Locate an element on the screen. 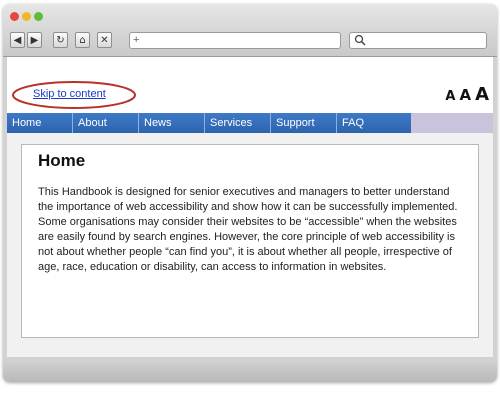 The image size is (500, 404). back-arrow-icon: ◀ is located at coordinates (17, 40).